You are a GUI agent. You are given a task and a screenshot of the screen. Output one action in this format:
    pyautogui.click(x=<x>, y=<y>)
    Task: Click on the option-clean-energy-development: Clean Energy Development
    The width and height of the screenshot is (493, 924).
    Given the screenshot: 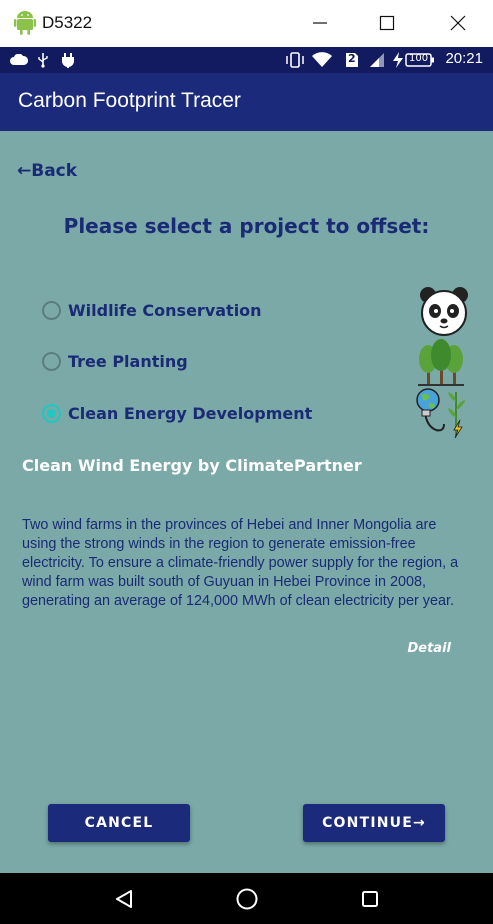 What is the action you would take?
    pyautogui.click(x=177, y=413)
    